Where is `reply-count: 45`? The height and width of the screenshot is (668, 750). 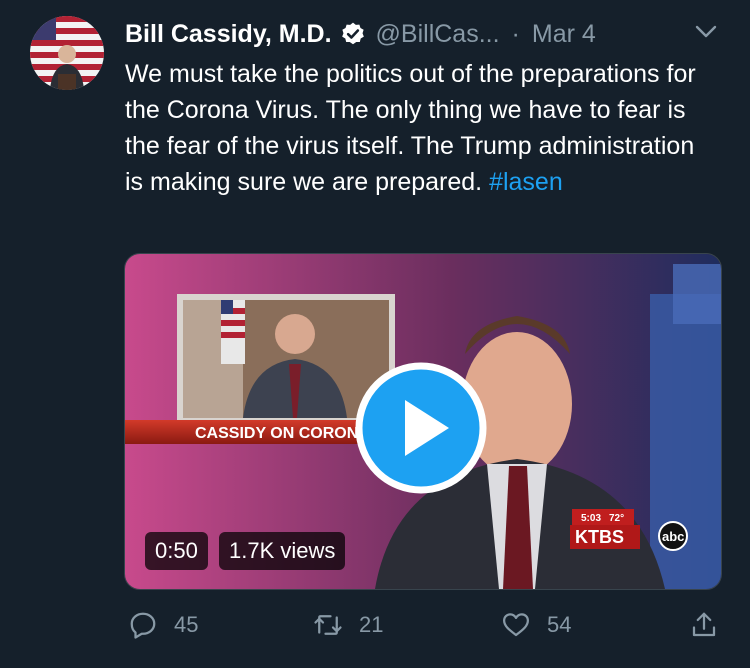
reply-count: 45 is located at coordinates (186, 624).